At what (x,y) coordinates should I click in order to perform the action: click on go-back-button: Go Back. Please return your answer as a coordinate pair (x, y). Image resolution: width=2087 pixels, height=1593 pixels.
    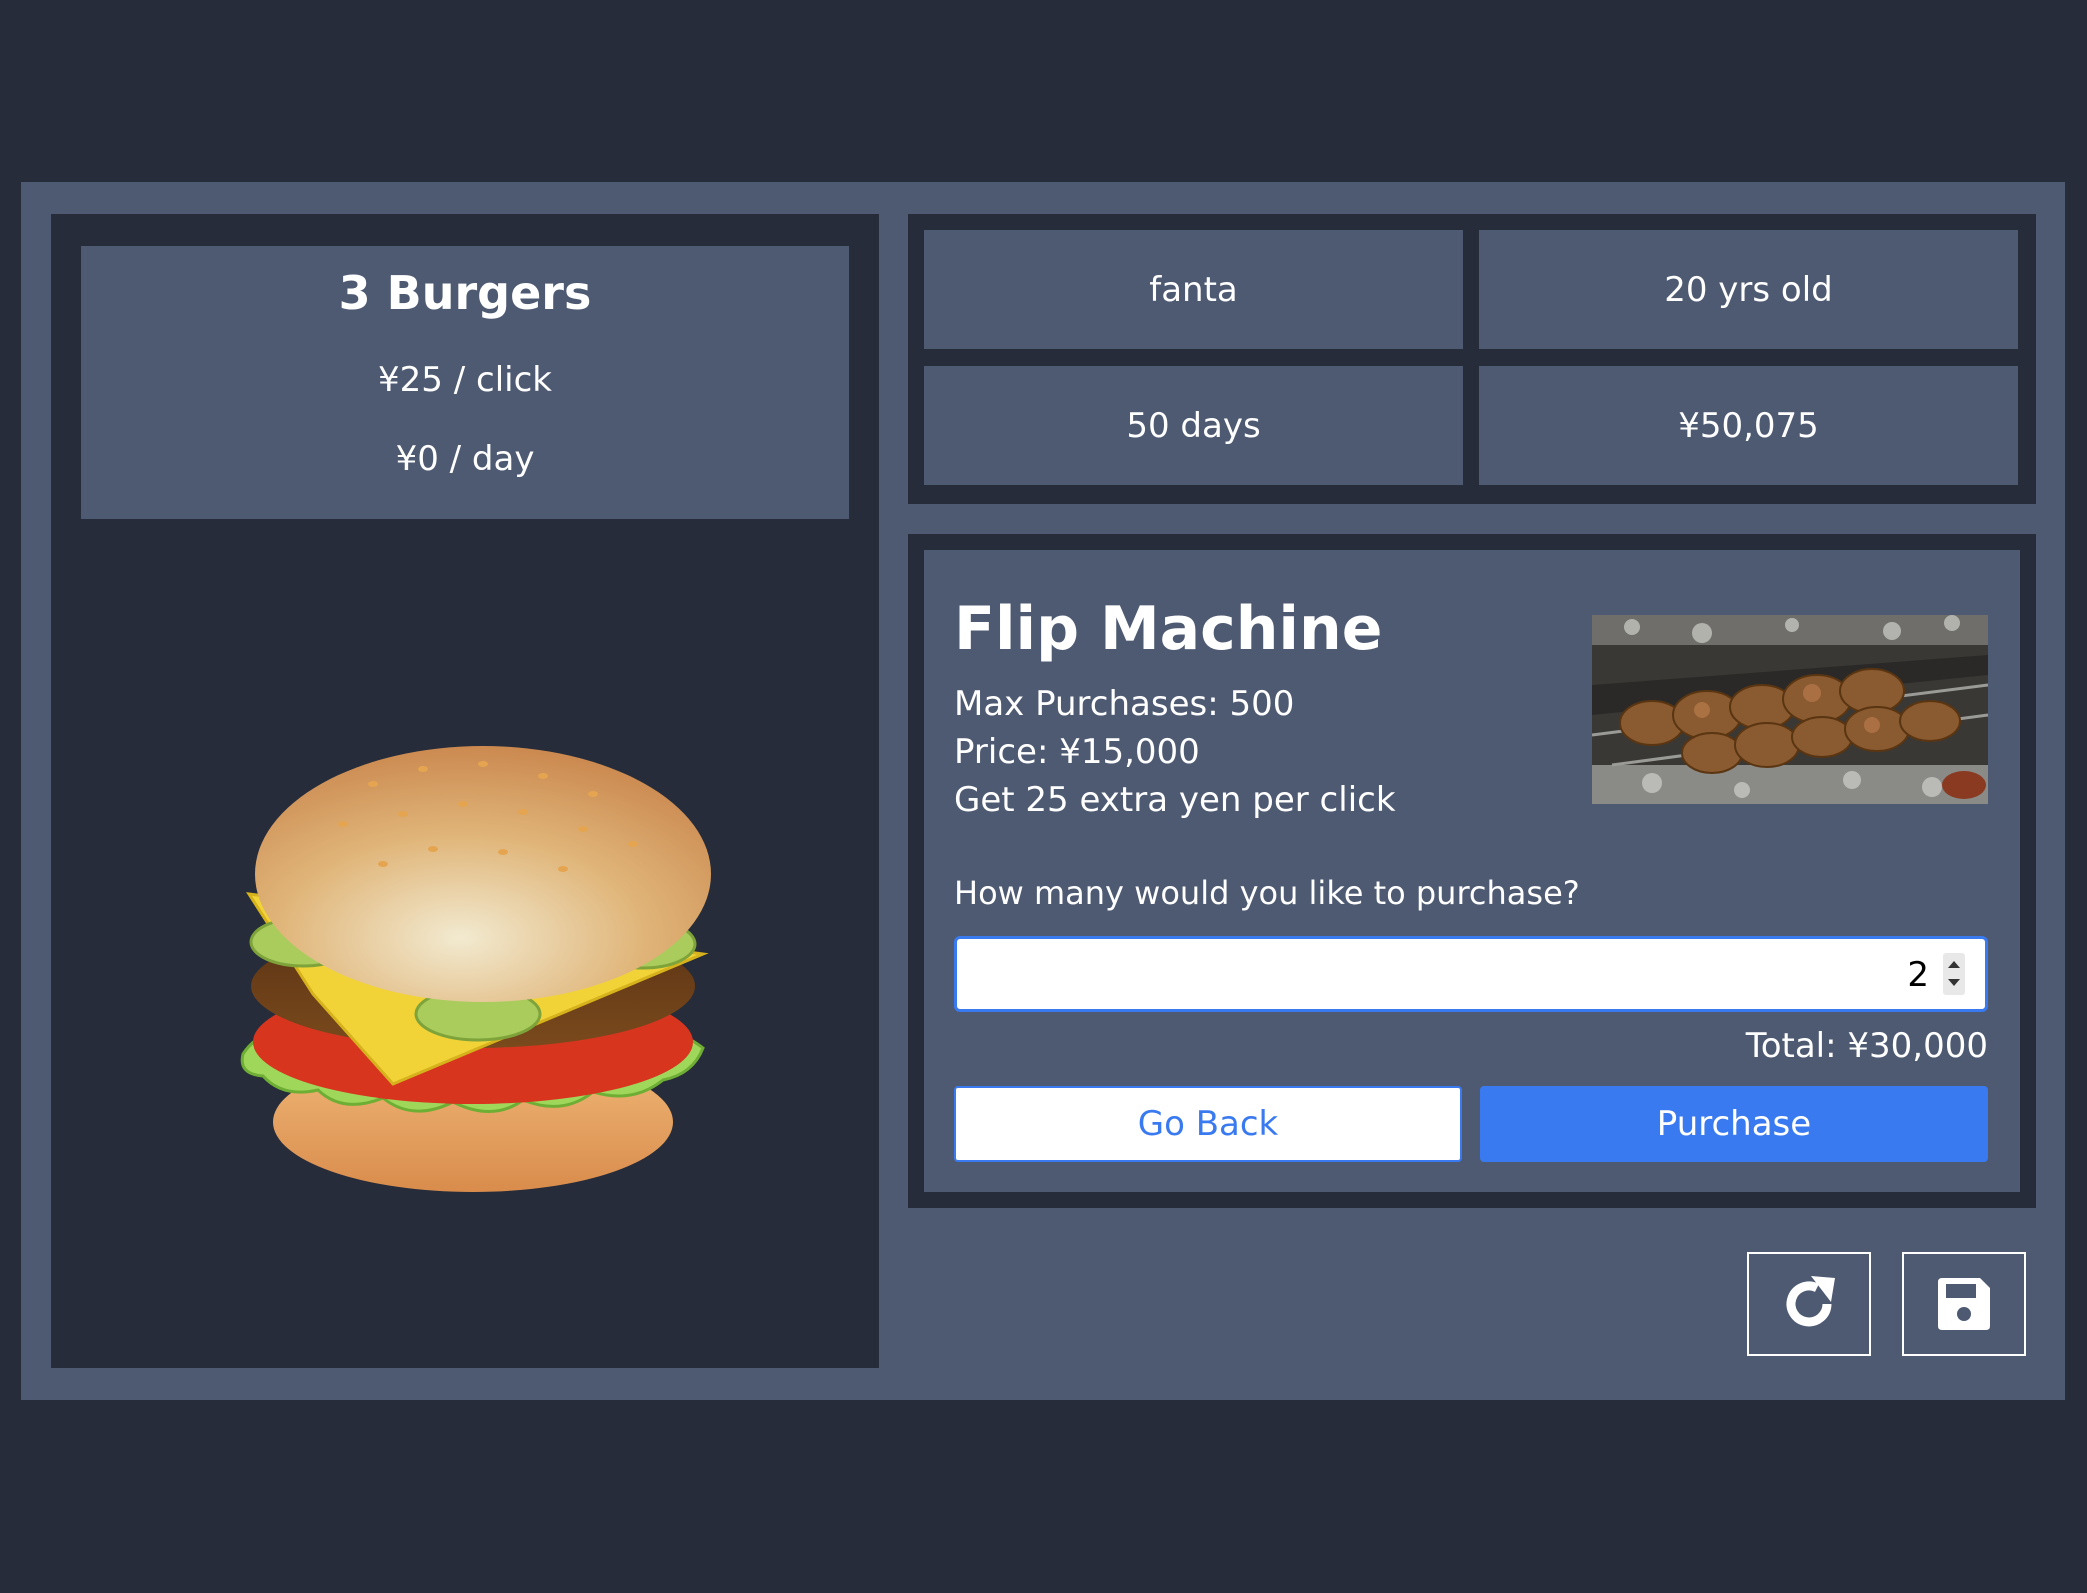
    Looking at the image, I should click on (1208, 1124).